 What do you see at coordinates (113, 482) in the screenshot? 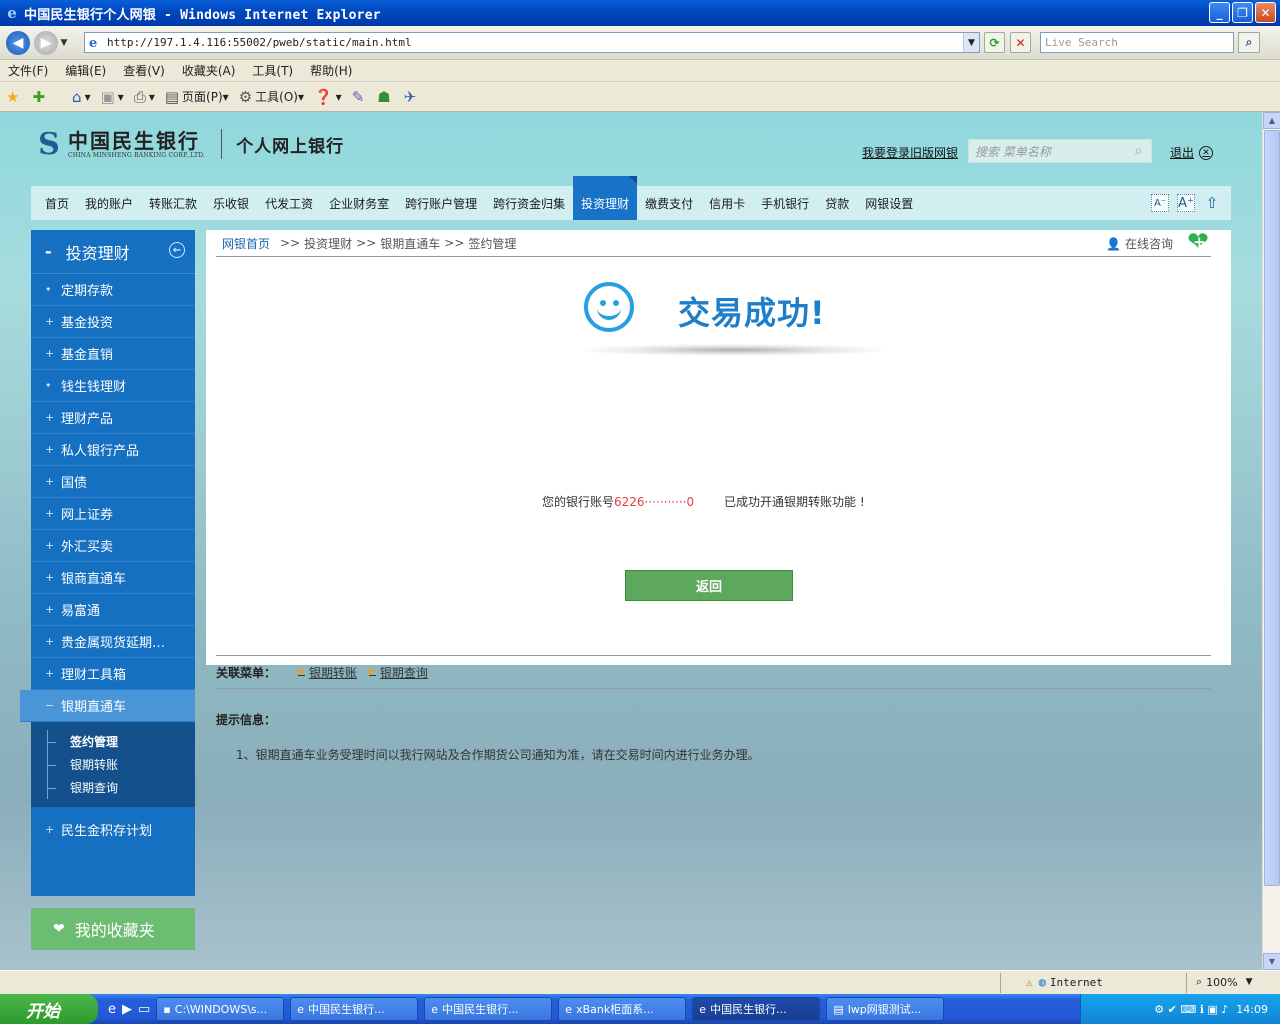
I see `sidebar-item-treasury-bonds: + 国债` at bounding box center [113, 482].